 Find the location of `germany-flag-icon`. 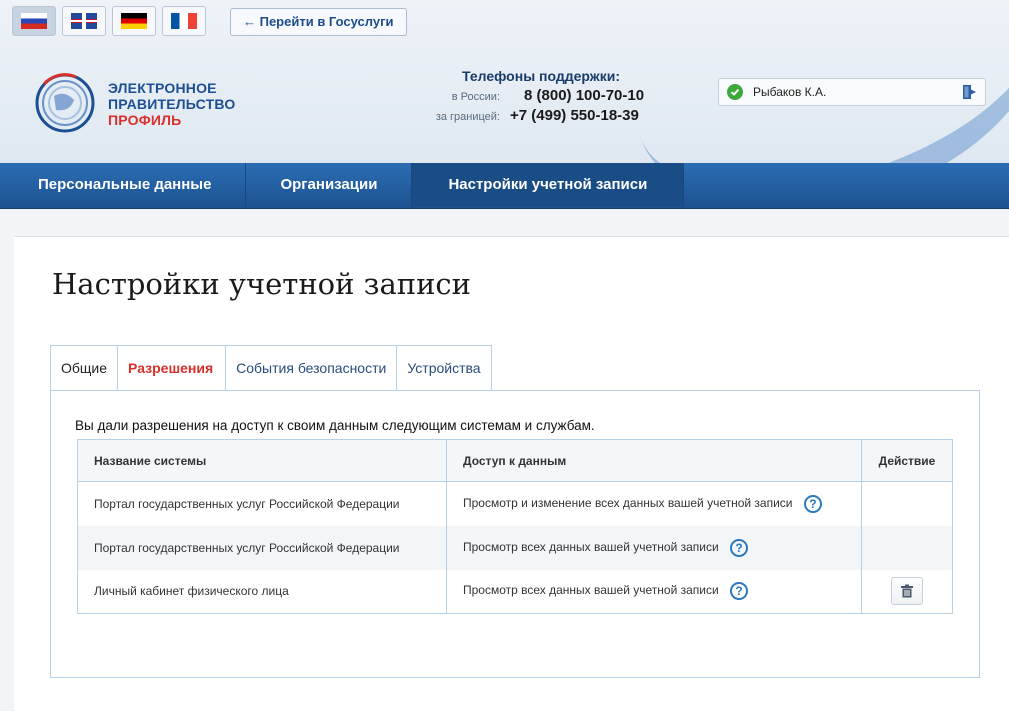

germany-flag-icon is located at coordinates (134, 21).